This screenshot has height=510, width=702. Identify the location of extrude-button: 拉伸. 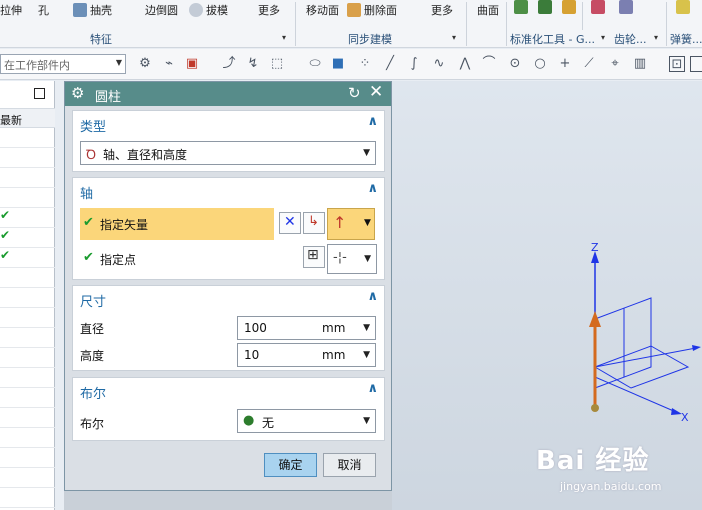
(11, 10).